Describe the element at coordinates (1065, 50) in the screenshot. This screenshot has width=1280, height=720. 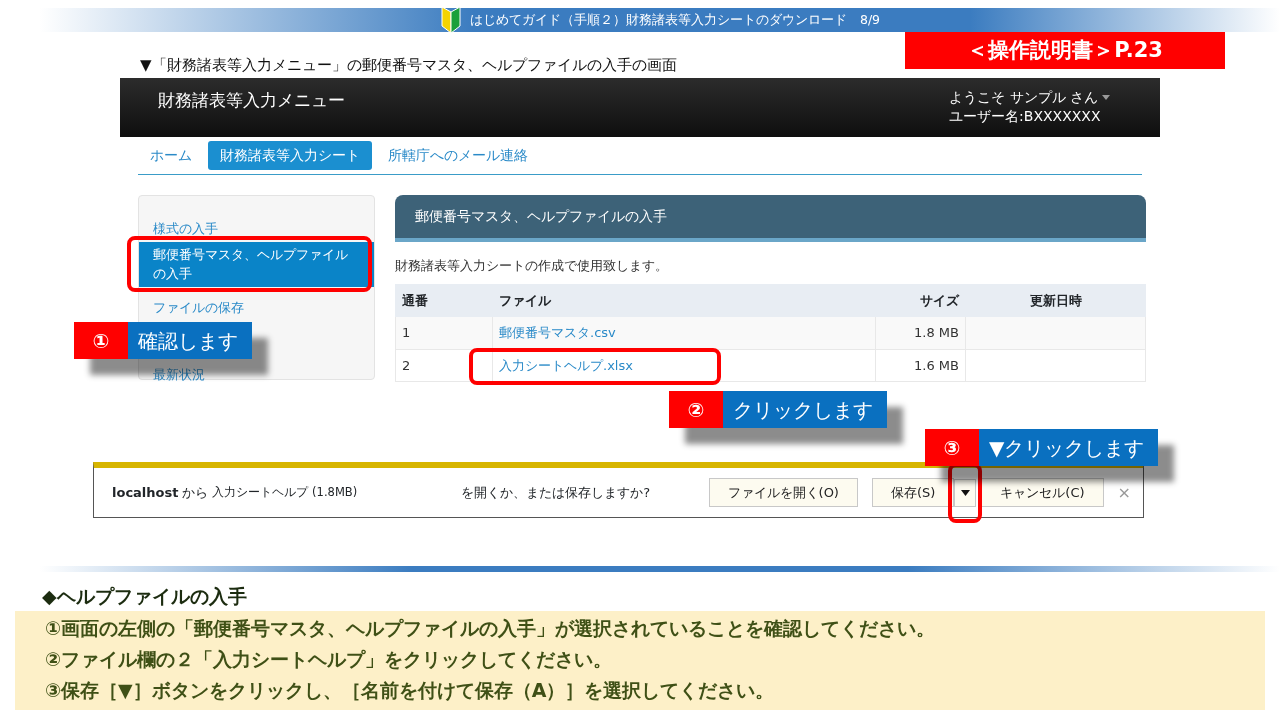
I see `manual-reference: ＜操作説明書＞P.23` at that location.